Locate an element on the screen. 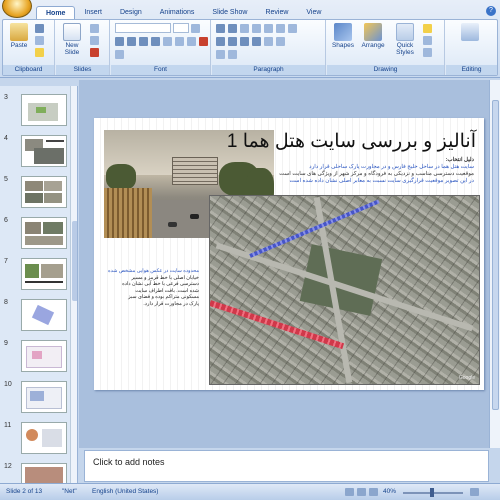 The width and height of the screenshot is (500, 500). layout-icon is located at coordinates (94, 28).